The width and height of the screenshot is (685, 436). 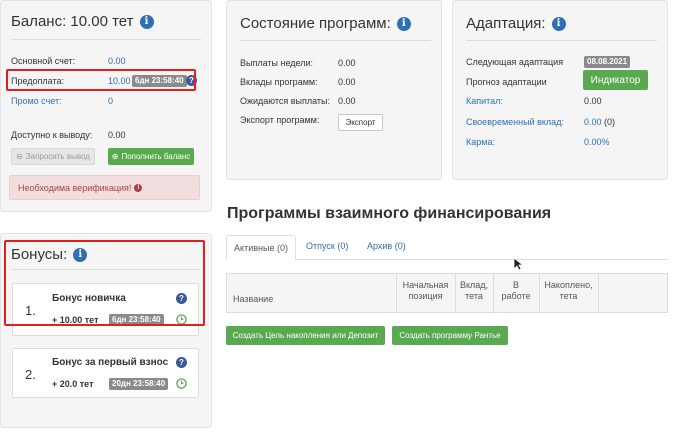 What do you see at coordinates (515, 62) in the screenshot?
I see `next-adaptation-label: Следующая адаптация` at bounding box center [515, 62].